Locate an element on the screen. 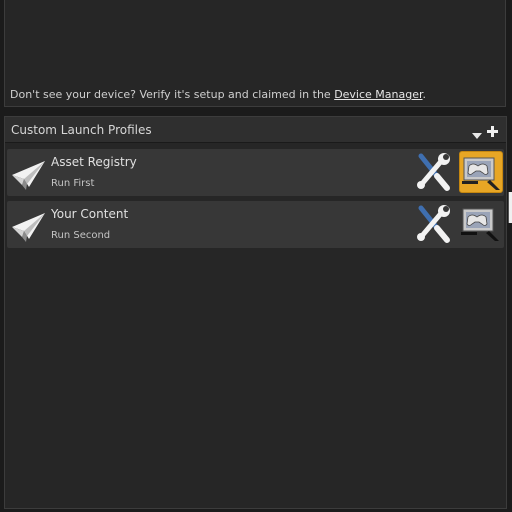  profile-subtitle: Run Second is located at coordinates (81, 235).